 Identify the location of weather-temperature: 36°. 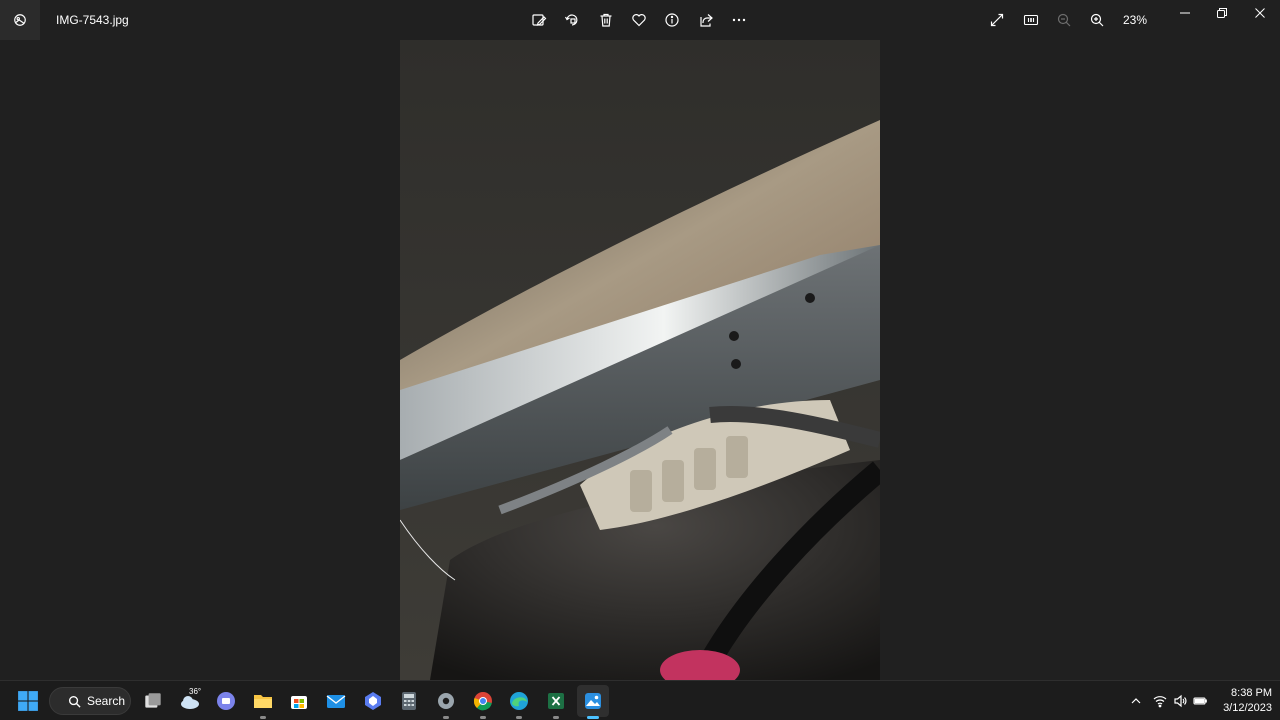
(195, 691).